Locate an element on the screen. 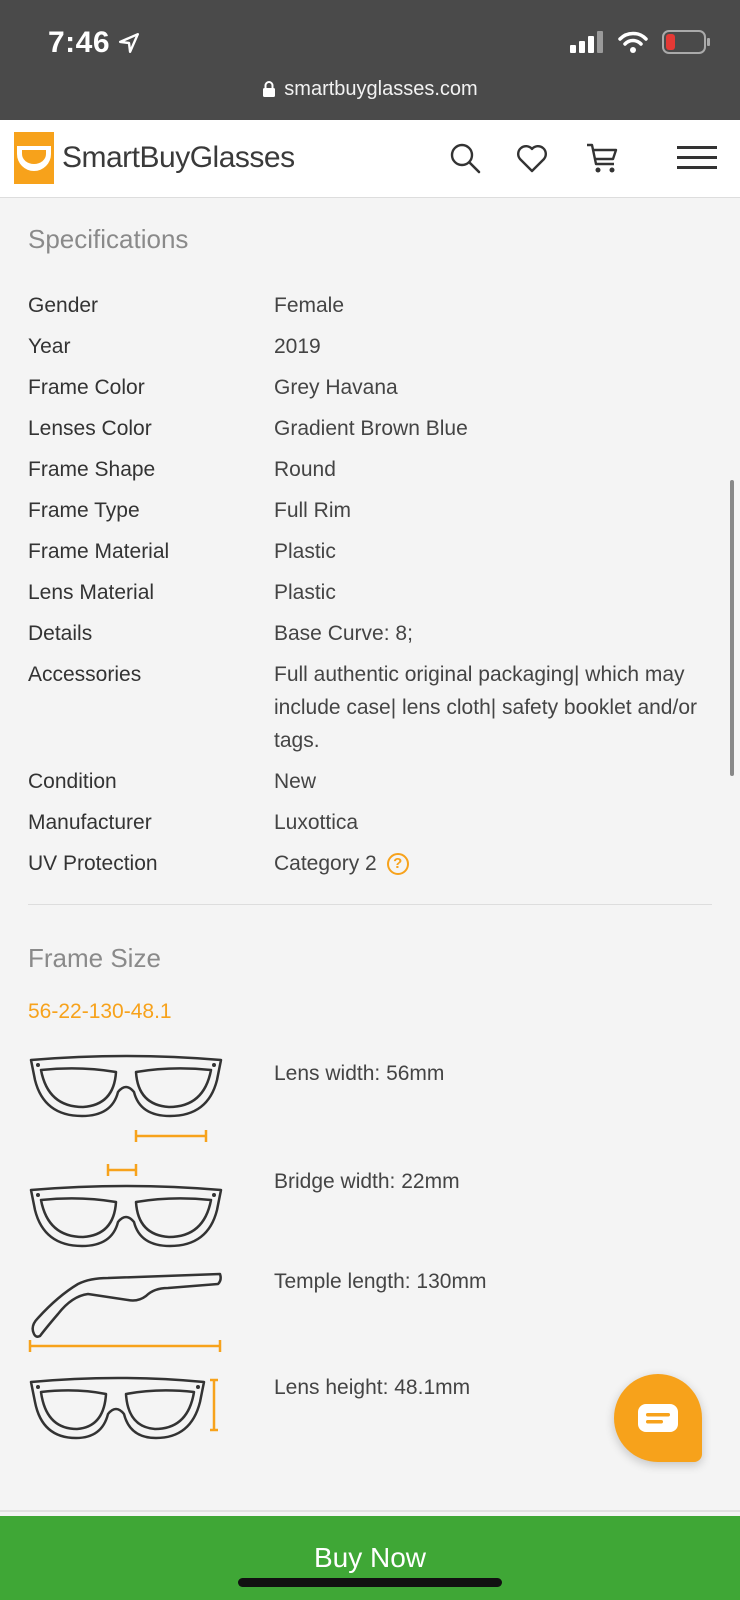 This screenshot has width=740, height=1600. spec-row: Lens Material Plastic is located at coordinates (370, 592).